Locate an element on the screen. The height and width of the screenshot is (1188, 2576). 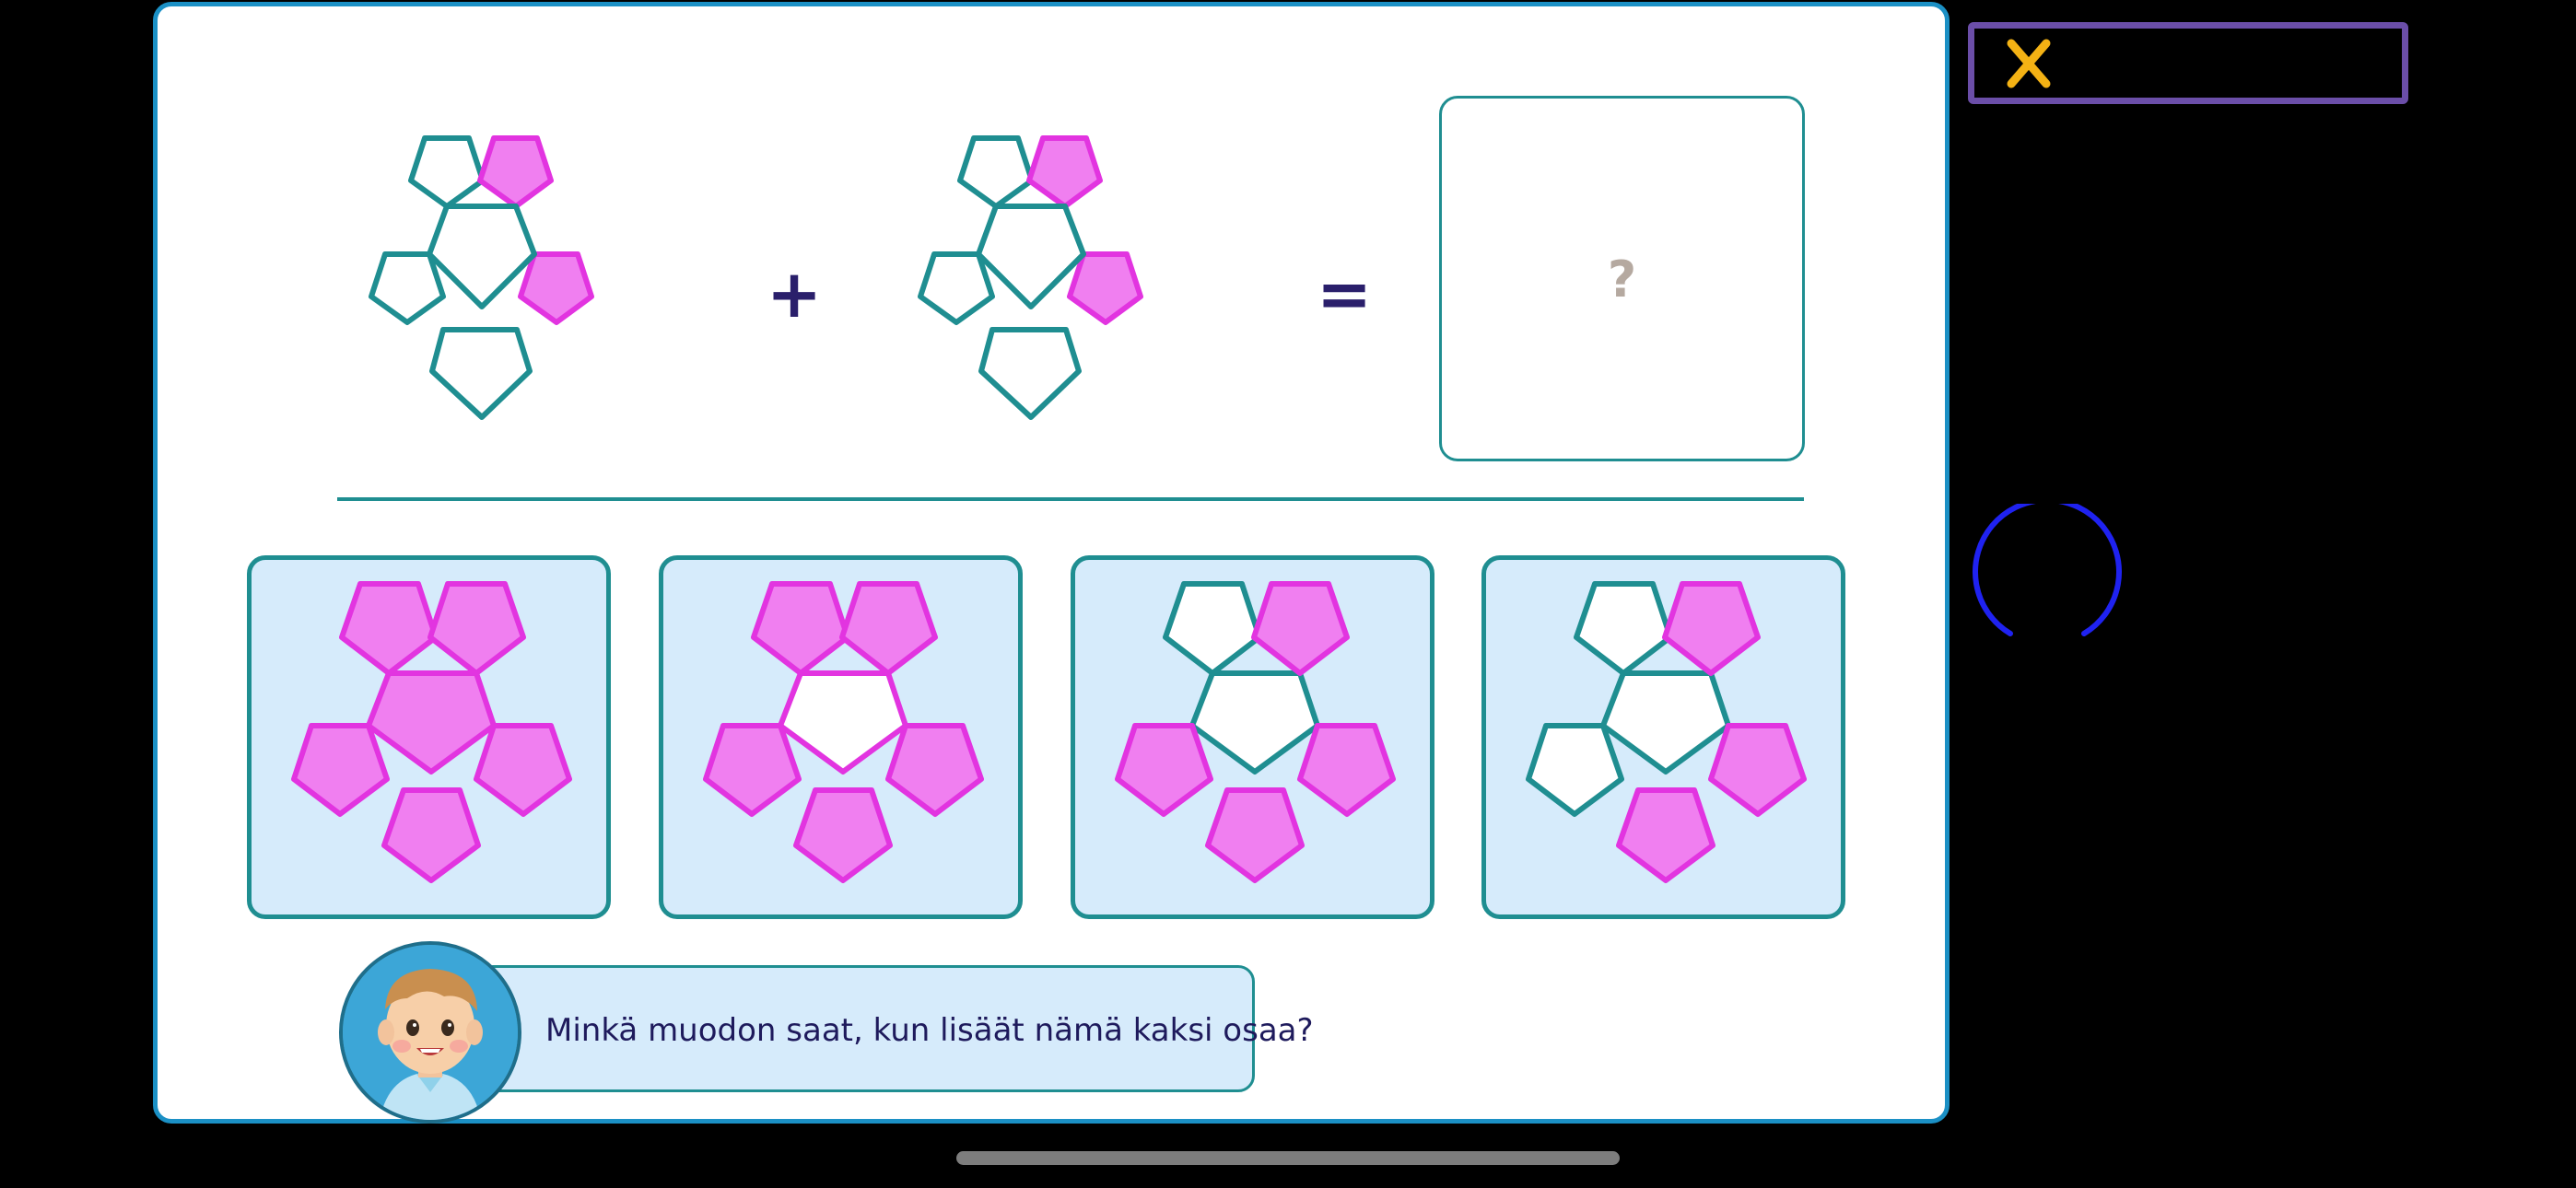
boy-avatar is located at coordinates (430, 1032).